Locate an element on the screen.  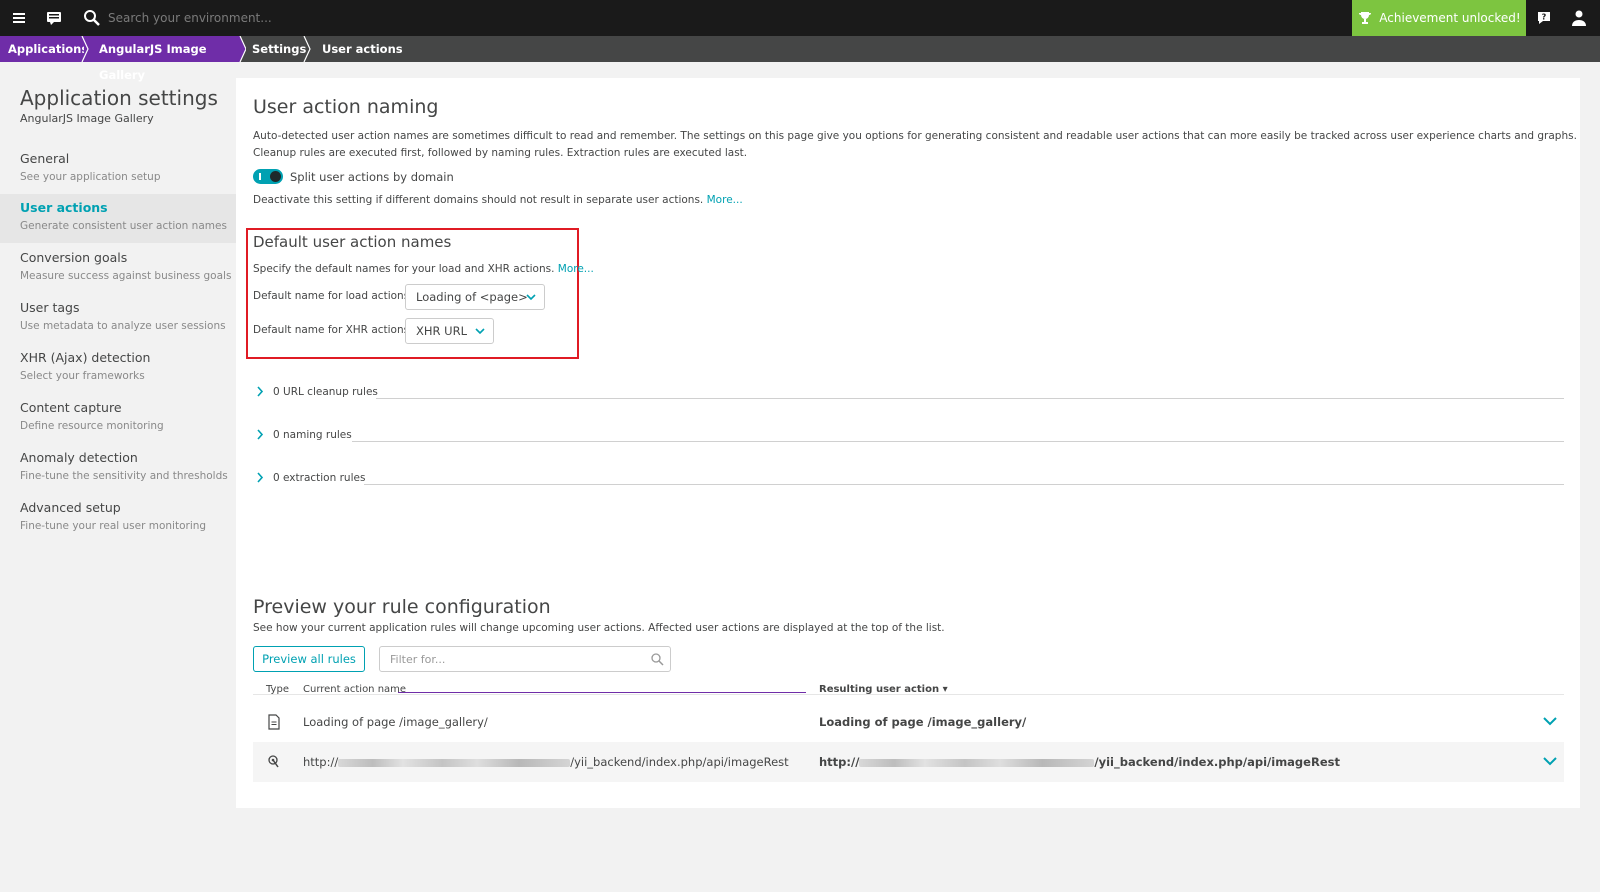
breadcrumb-user-actions: User actions is located at coordinates (362, 49).